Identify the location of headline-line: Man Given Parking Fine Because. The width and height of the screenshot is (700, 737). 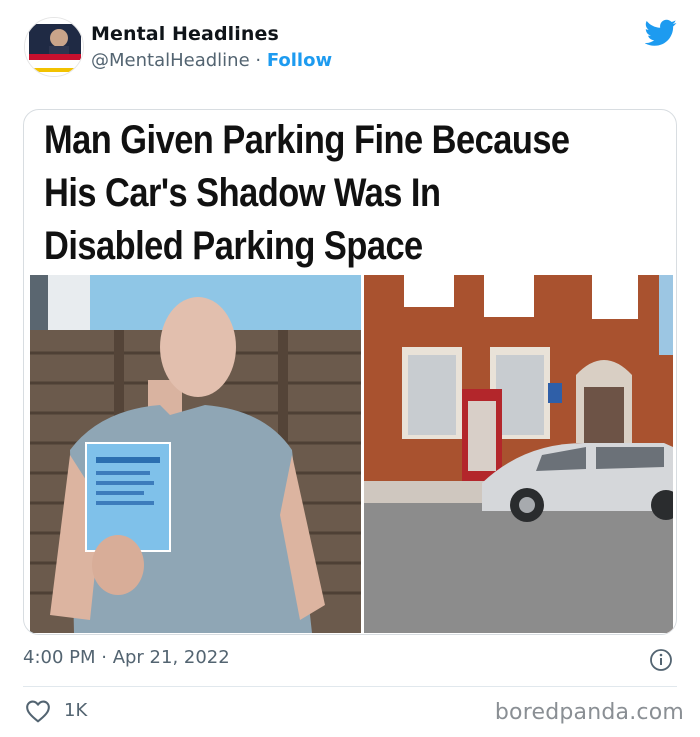
(307, 140).